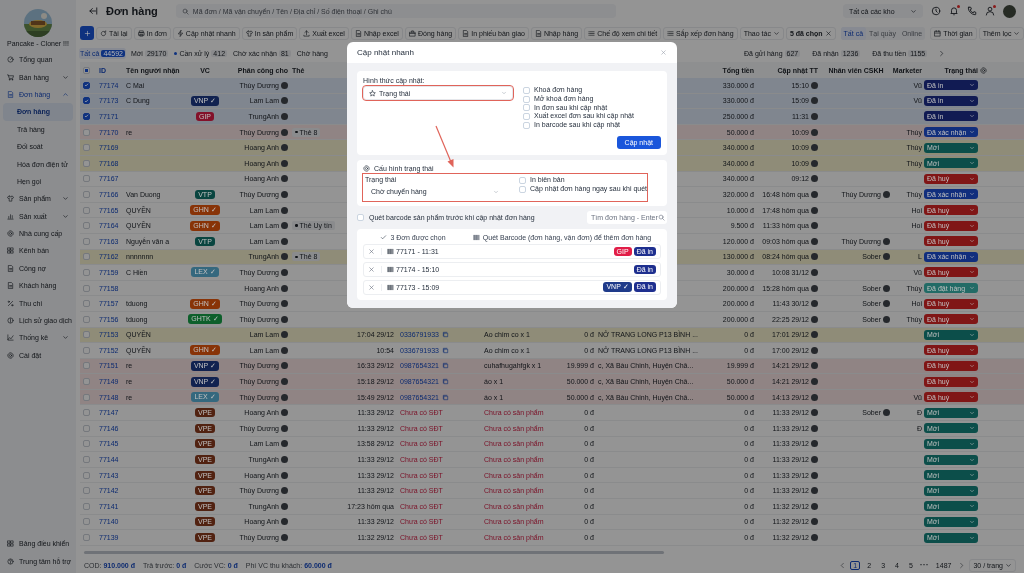 This screenshot has height=573, width=1024. Describe the element at coordinates (924, 565) in the screenshot. I see `ellipsis: ···` at that location.